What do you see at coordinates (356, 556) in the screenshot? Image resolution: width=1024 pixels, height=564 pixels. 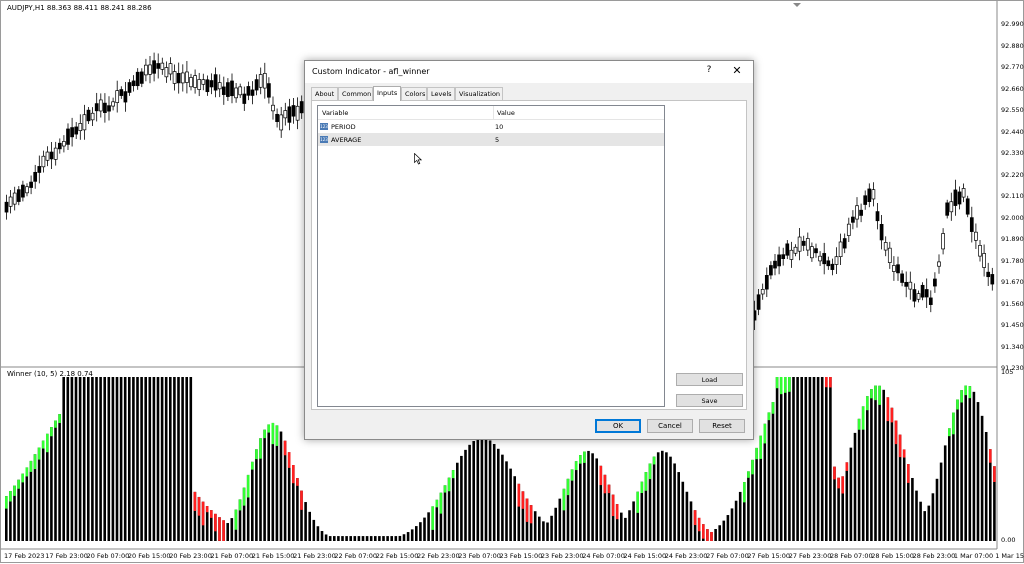 I see `time-axis-label: 22 Feb 07:00` at bounding box center [356, 556].